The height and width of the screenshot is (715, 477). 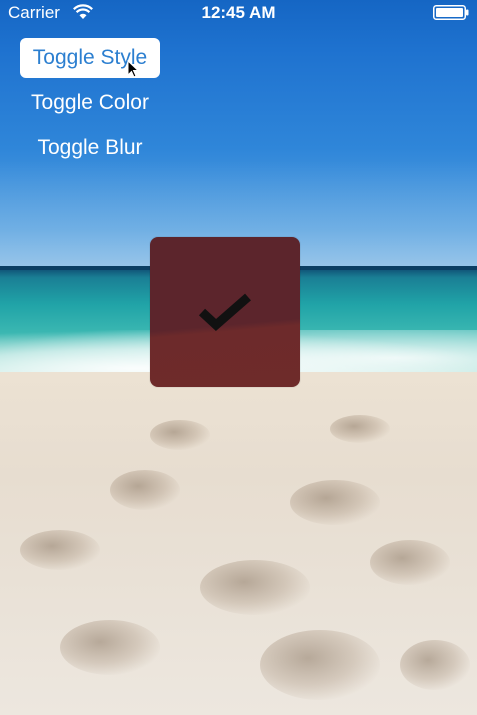 I want to click on checkmark-icon, so click(x=225, y=312).